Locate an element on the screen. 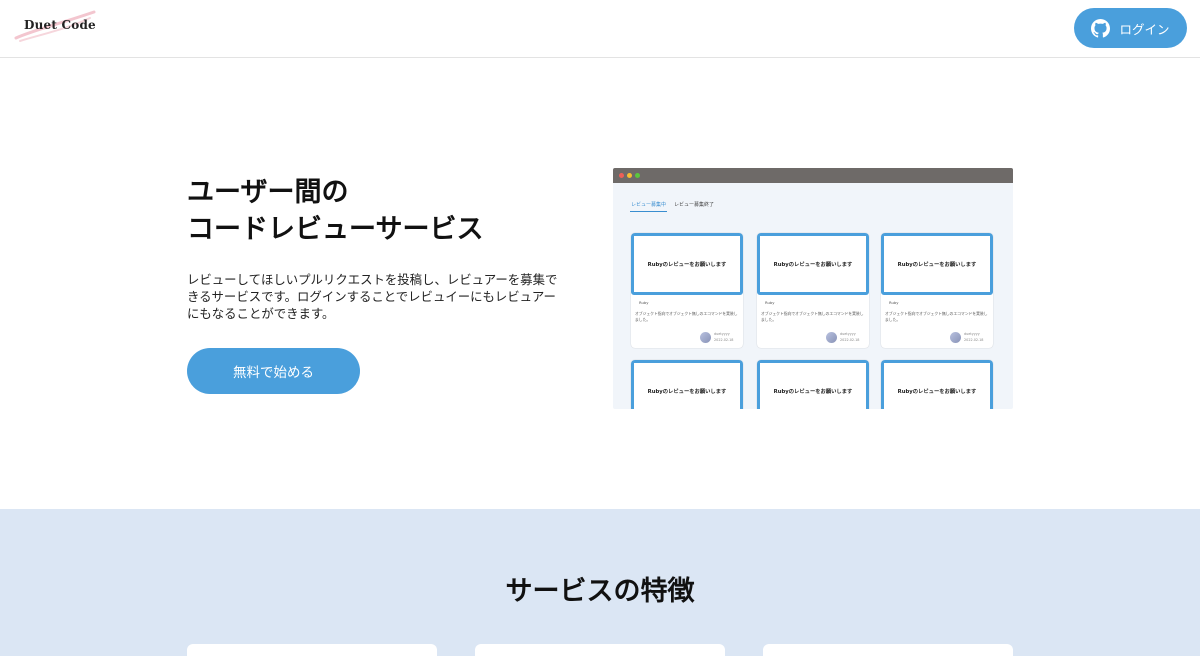  login-label: ログイン is located at coordinates (1144, 29).